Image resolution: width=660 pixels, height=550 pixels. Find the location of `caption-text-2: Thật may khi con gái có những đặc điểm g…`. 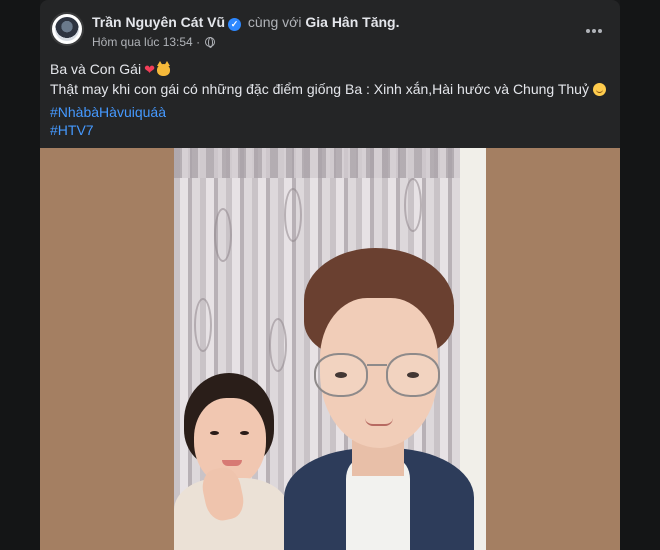

caption-text-2: Thật may khi con gái có những đặc điểm g… is located at coordinates (319, 89).